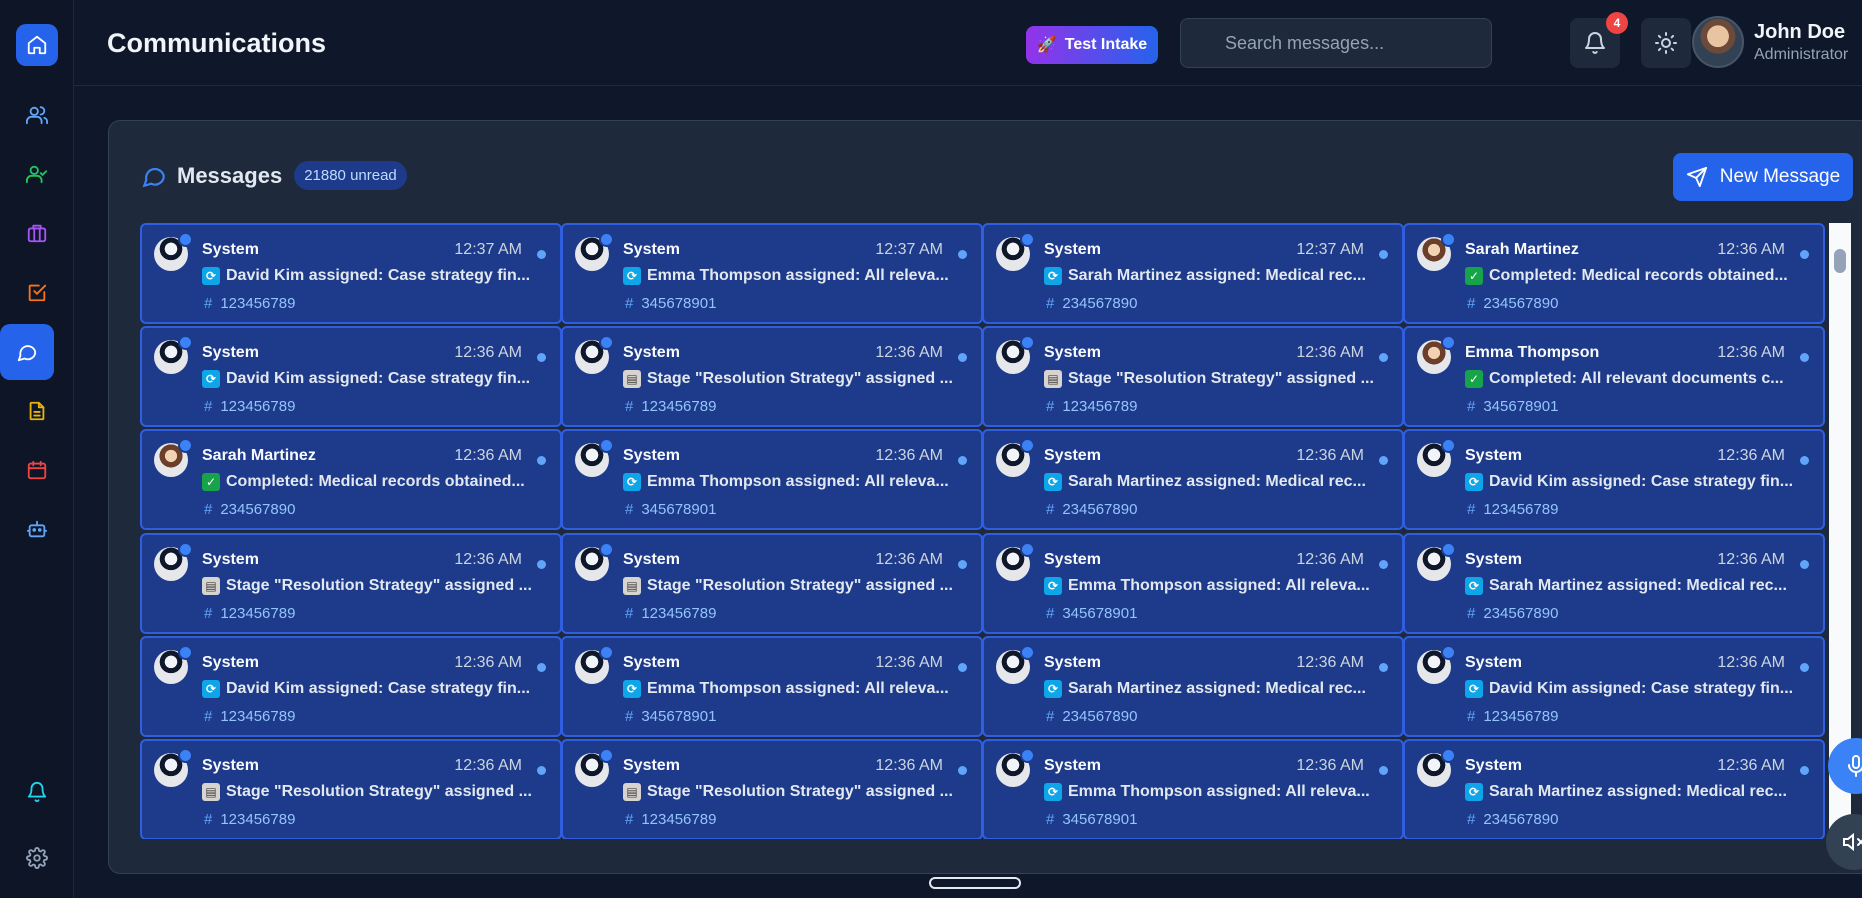 This screenshot has width=1862, height=898. What do you see at coordinates (37, 470) in the screenshot?
I see `nav-calendar` at bounding box center [37, 470].